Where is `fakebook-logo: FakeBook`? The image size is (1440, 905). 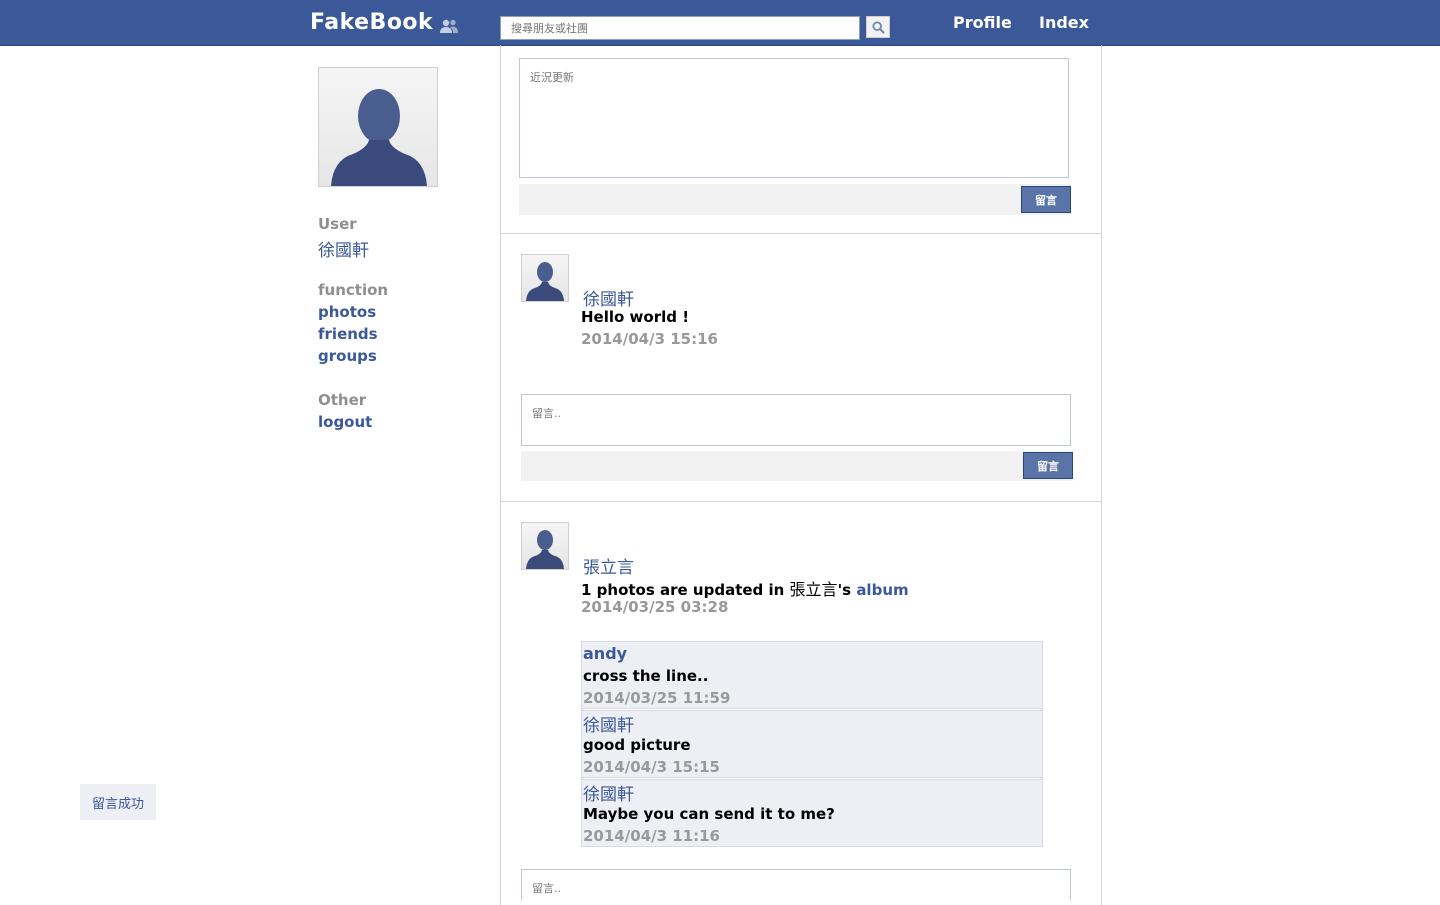 fakebook-logo: FakeBook is located at coordinates (371, 22).